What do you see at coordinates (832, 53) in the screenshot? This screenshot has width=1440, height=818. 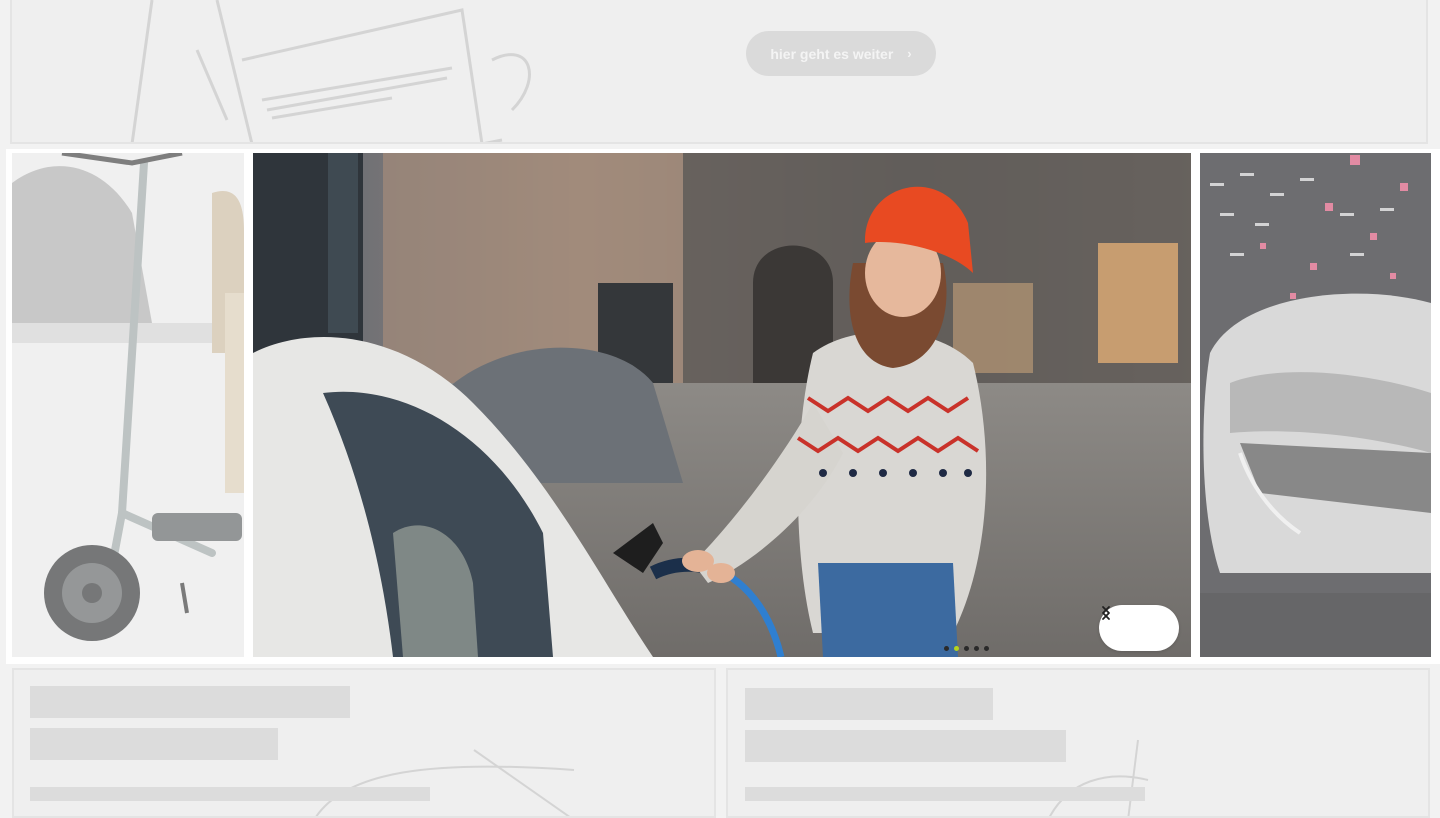 I see `cta-label: hier geht es weiter` at bounding box center [832, 53].